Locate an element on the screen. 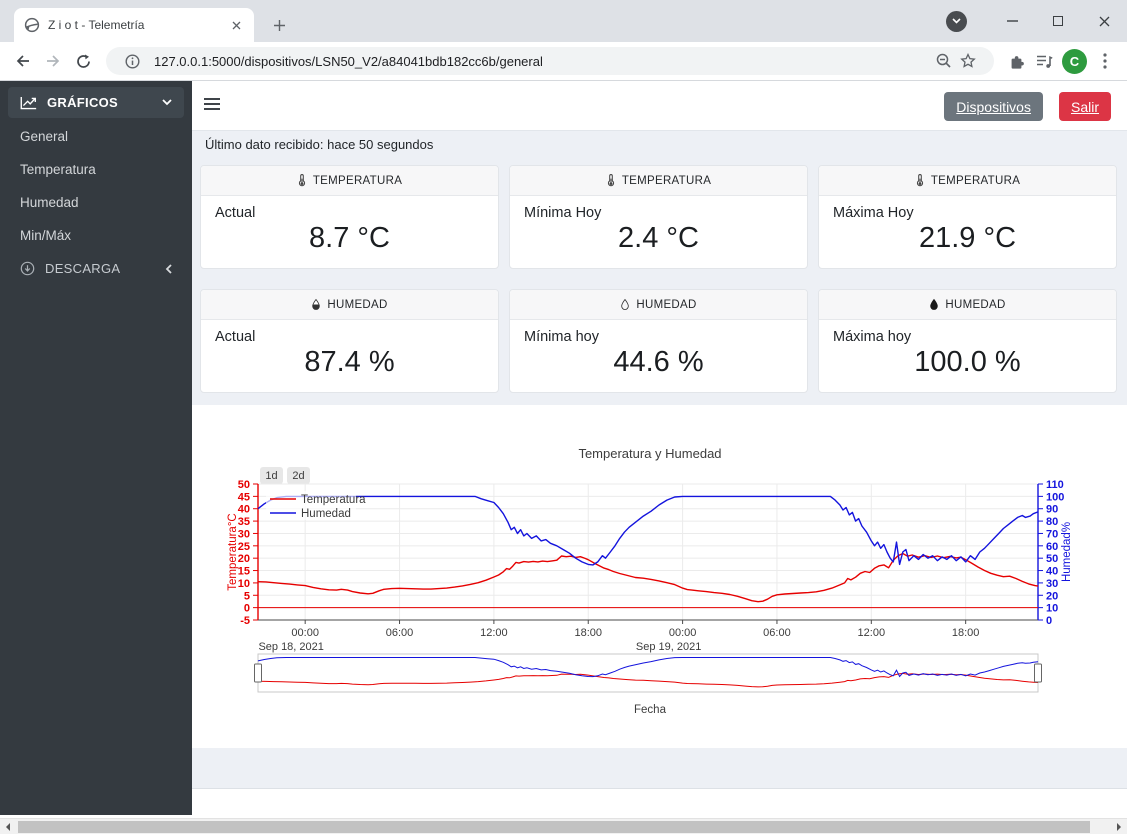  sidebar-item-general: General is located at coordinates (96, 136).